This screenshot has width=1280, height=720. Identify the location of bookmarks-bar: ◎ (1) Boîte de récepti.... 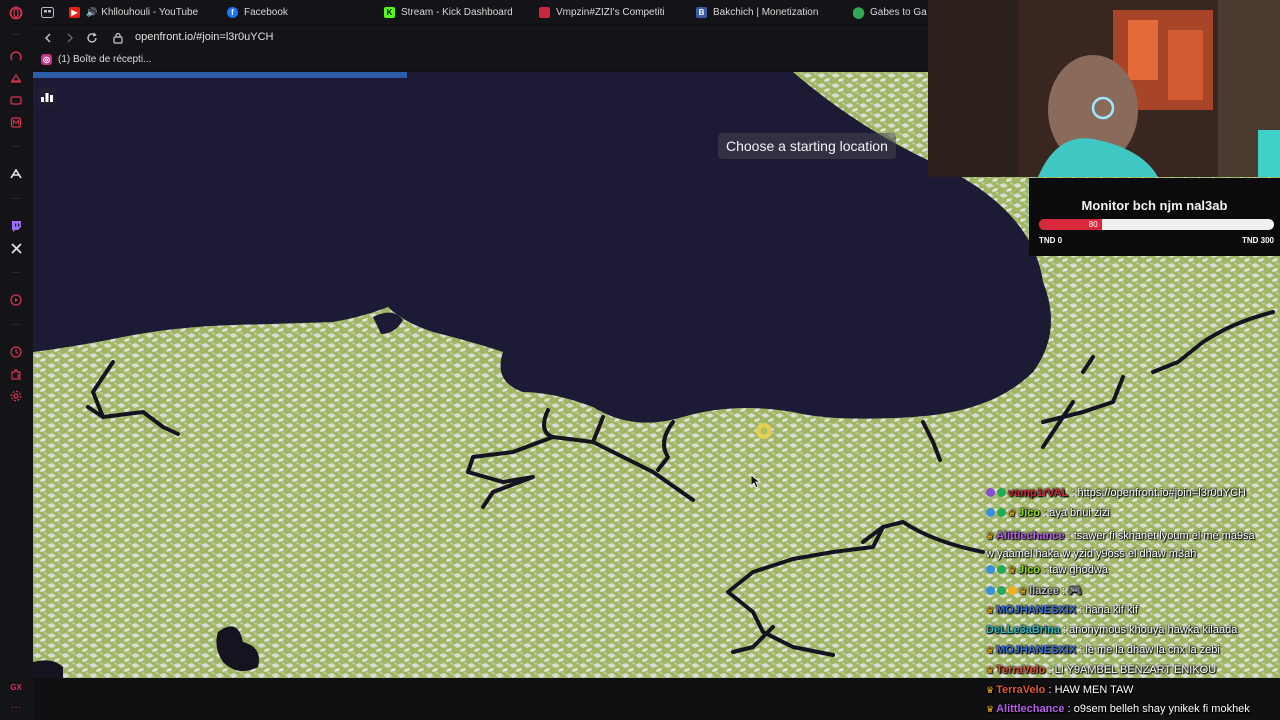
(480, 61).